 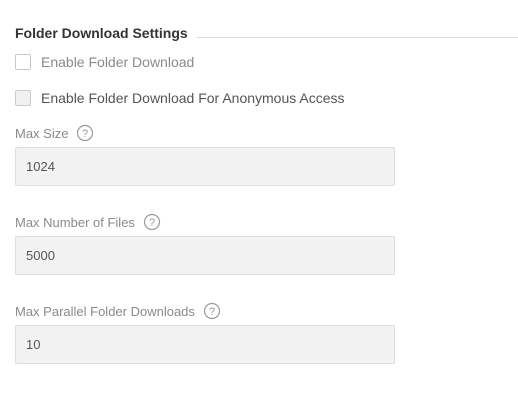 What do you see at coordinates (205, 344) in the screenshot?
I see `max-parallel-input` at bounding box center [205, 344].